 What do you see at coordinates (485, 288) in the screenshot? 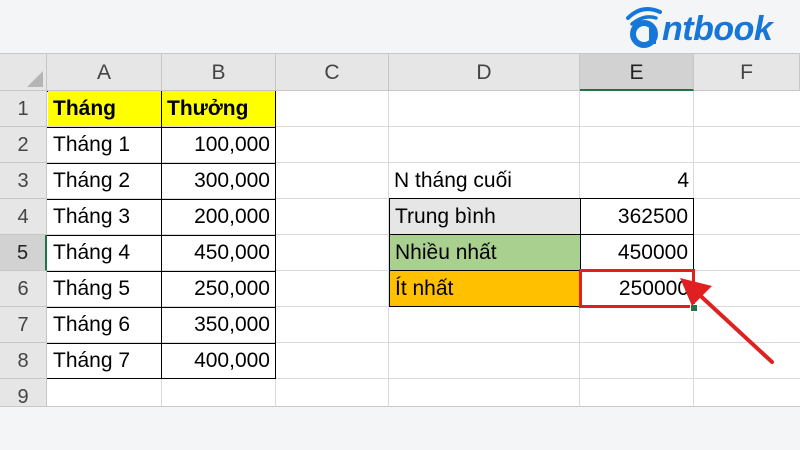
I see `cell-d5-min-label: Ít nhất` at bounding box center [485, 288].